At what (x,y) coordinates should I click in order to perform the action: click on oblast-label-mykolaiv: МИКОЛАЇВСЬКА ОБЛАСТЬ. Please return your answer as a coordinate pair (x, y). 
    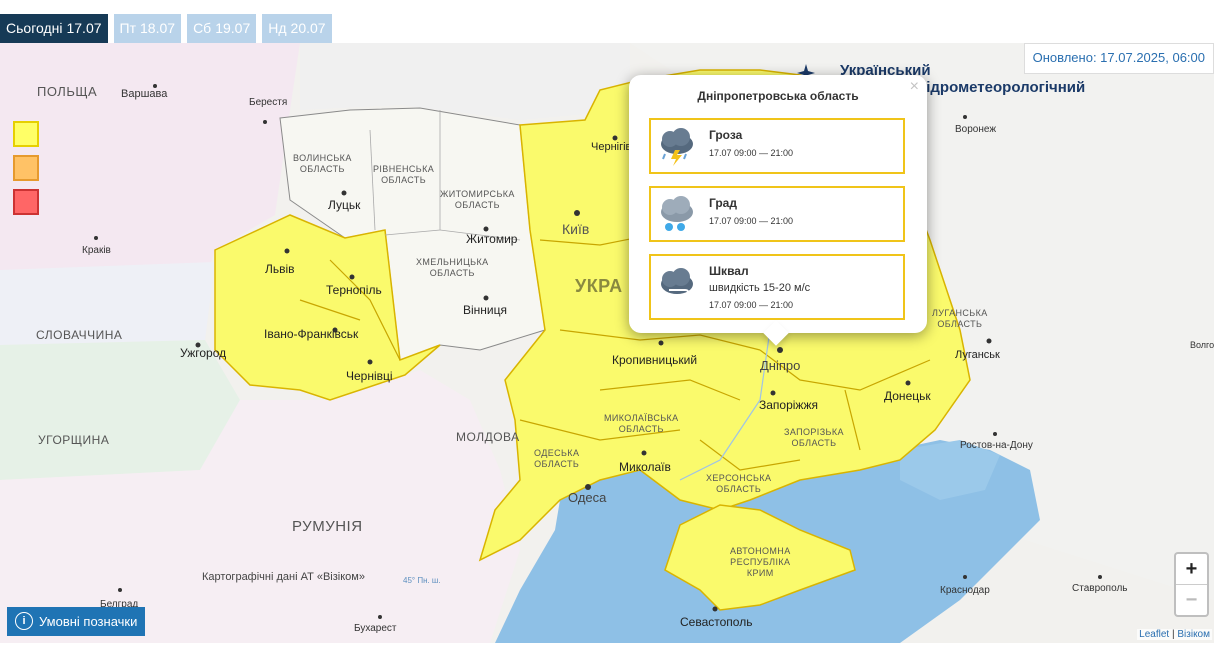
    Looking at the image, I should click on (641, 423).